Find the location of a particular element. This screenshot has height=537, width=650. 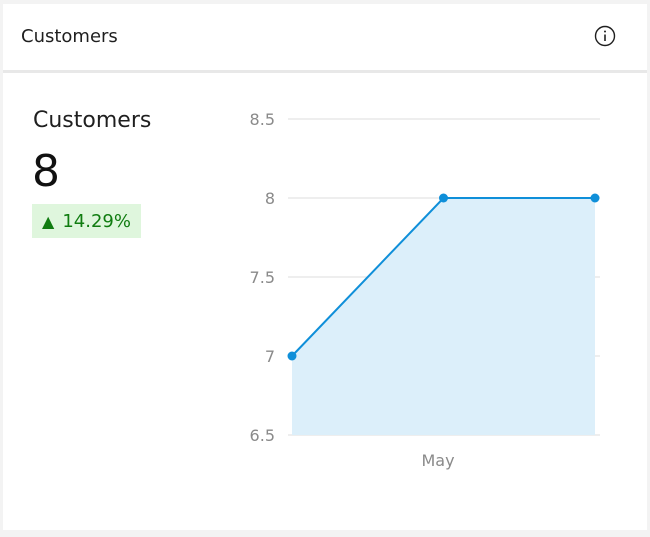

y-tick-label: 7 is located at coordinates (270, 356).